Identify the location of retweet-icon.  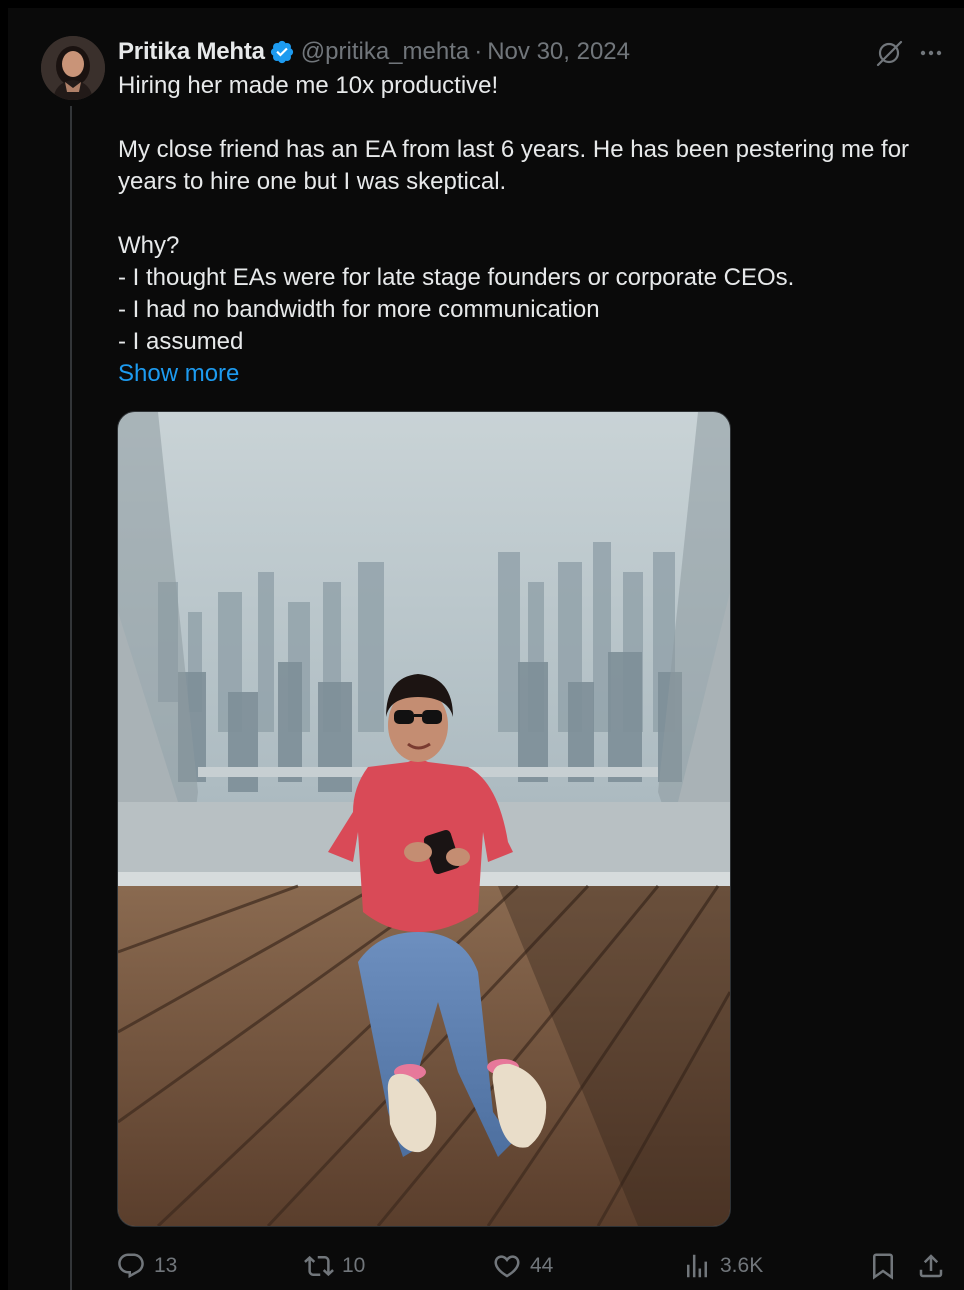
(319, 1266).